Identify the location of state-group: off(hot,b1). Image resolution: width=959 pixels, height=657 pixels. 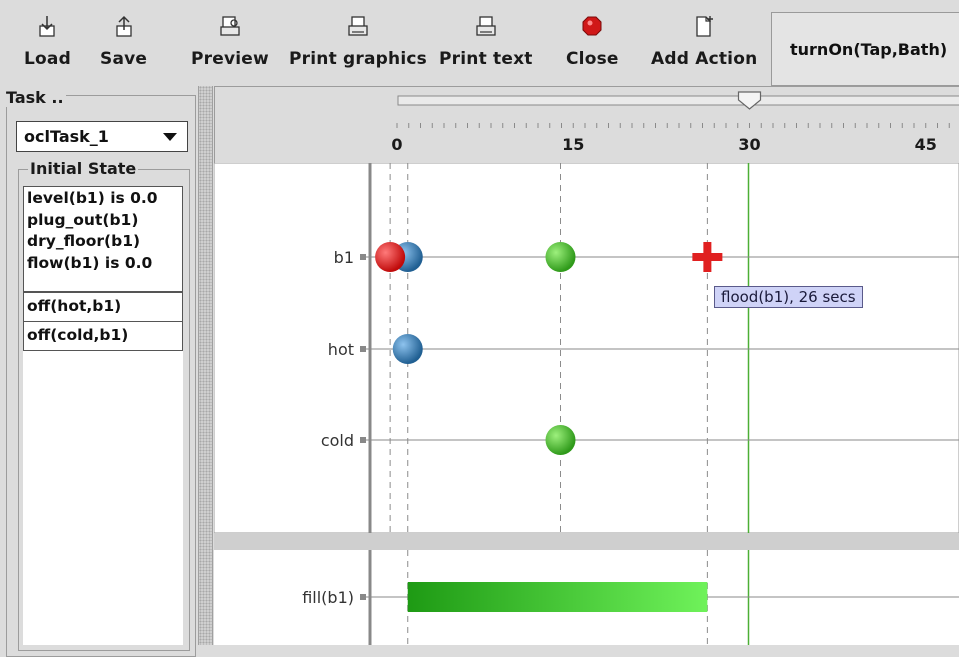
(103, 307).